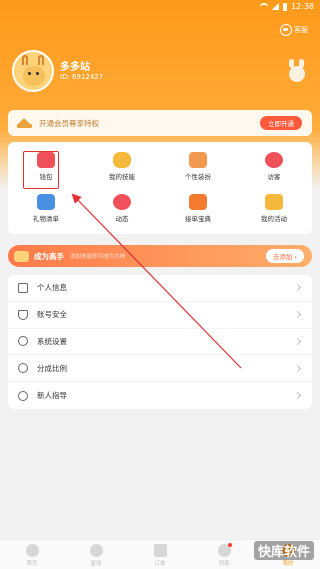 This screenshot has width=320, height=569. I want to click on nav-orders: 订单, so click(160, 554).